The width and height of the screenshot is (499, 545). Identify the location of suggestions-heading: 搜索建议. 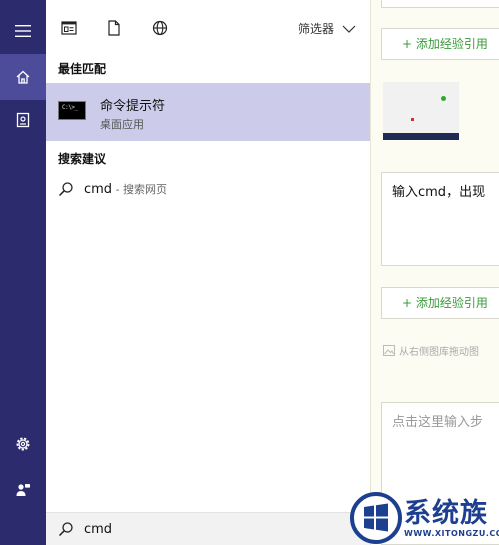
(82, 159).